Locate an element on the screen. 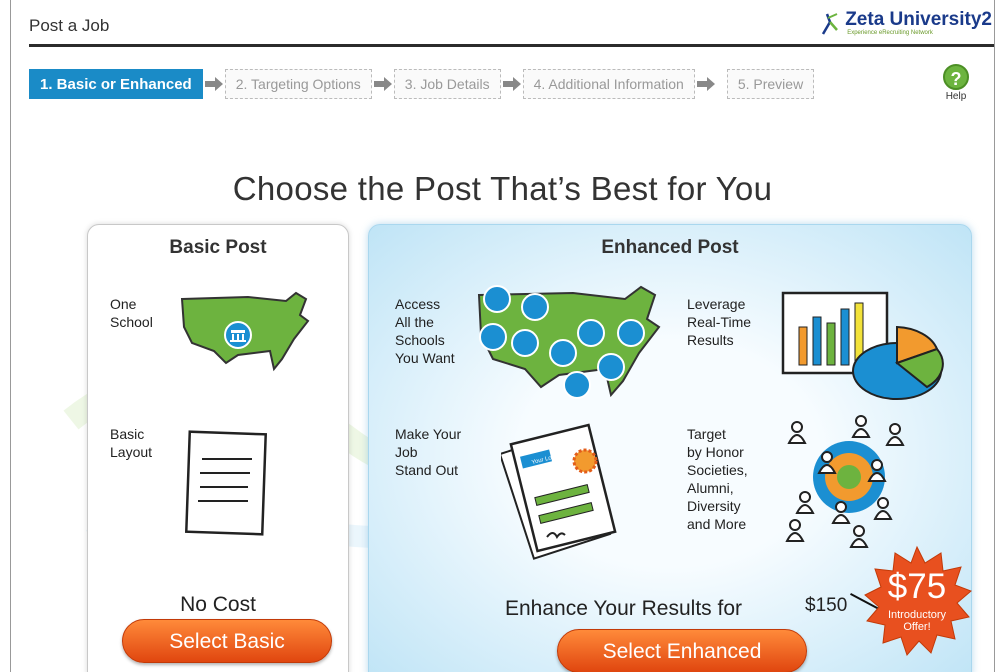 The height and width of the screenshot is (672, 995). step-basic-or-enhanced: 1. Basic or Enhanced is located at coordinates (116, 84).